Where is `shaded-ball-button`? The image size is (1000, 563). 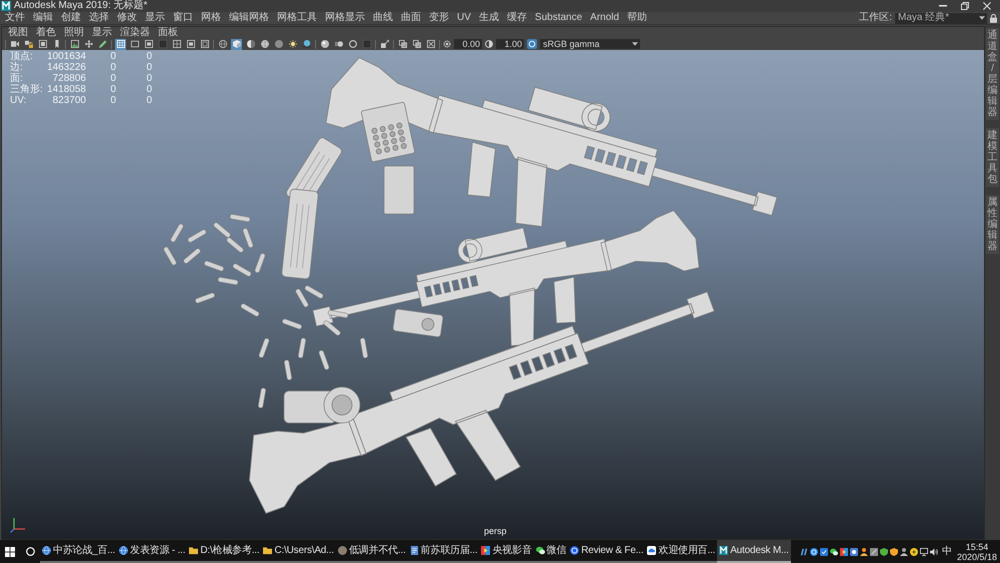
shaded-ball-button is located at coordinates (324, 44).